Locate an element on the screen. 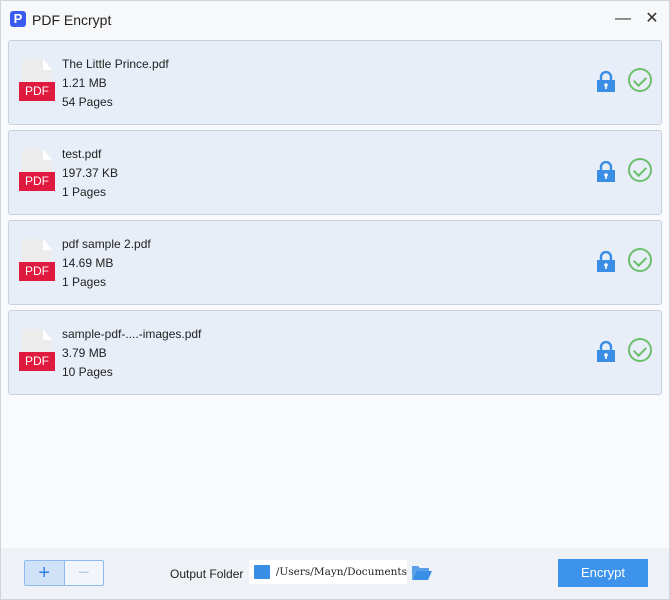 Image resolution: width=670 pixels, height=600 pixels. file-name: The Little Prince.pdf is located at coordinates (115, 64).